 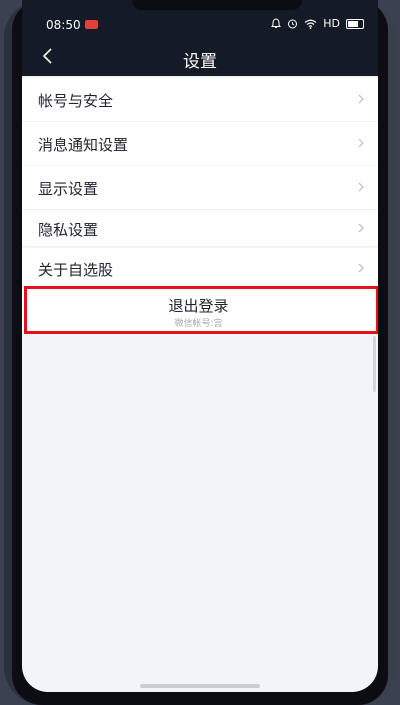 I want to click on camera-notch, so click(x=217, y=5).